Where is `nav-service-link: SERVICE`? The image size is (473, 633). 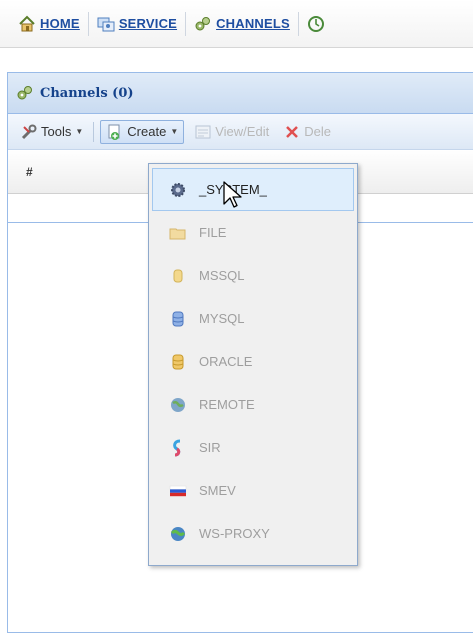
nav-service-link: SERVICE is located at coordinates (148, 23).